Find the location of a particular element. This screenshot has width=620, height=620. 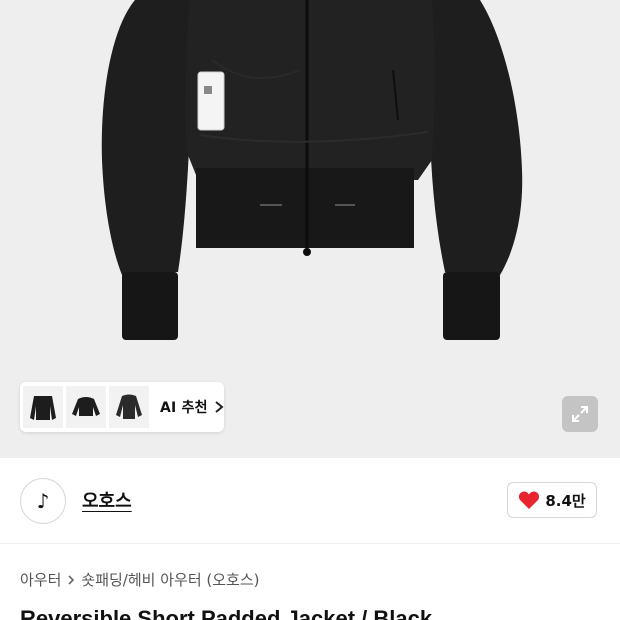

ai-recommend-label: AI 추천 is located at coordinates (184, 408).